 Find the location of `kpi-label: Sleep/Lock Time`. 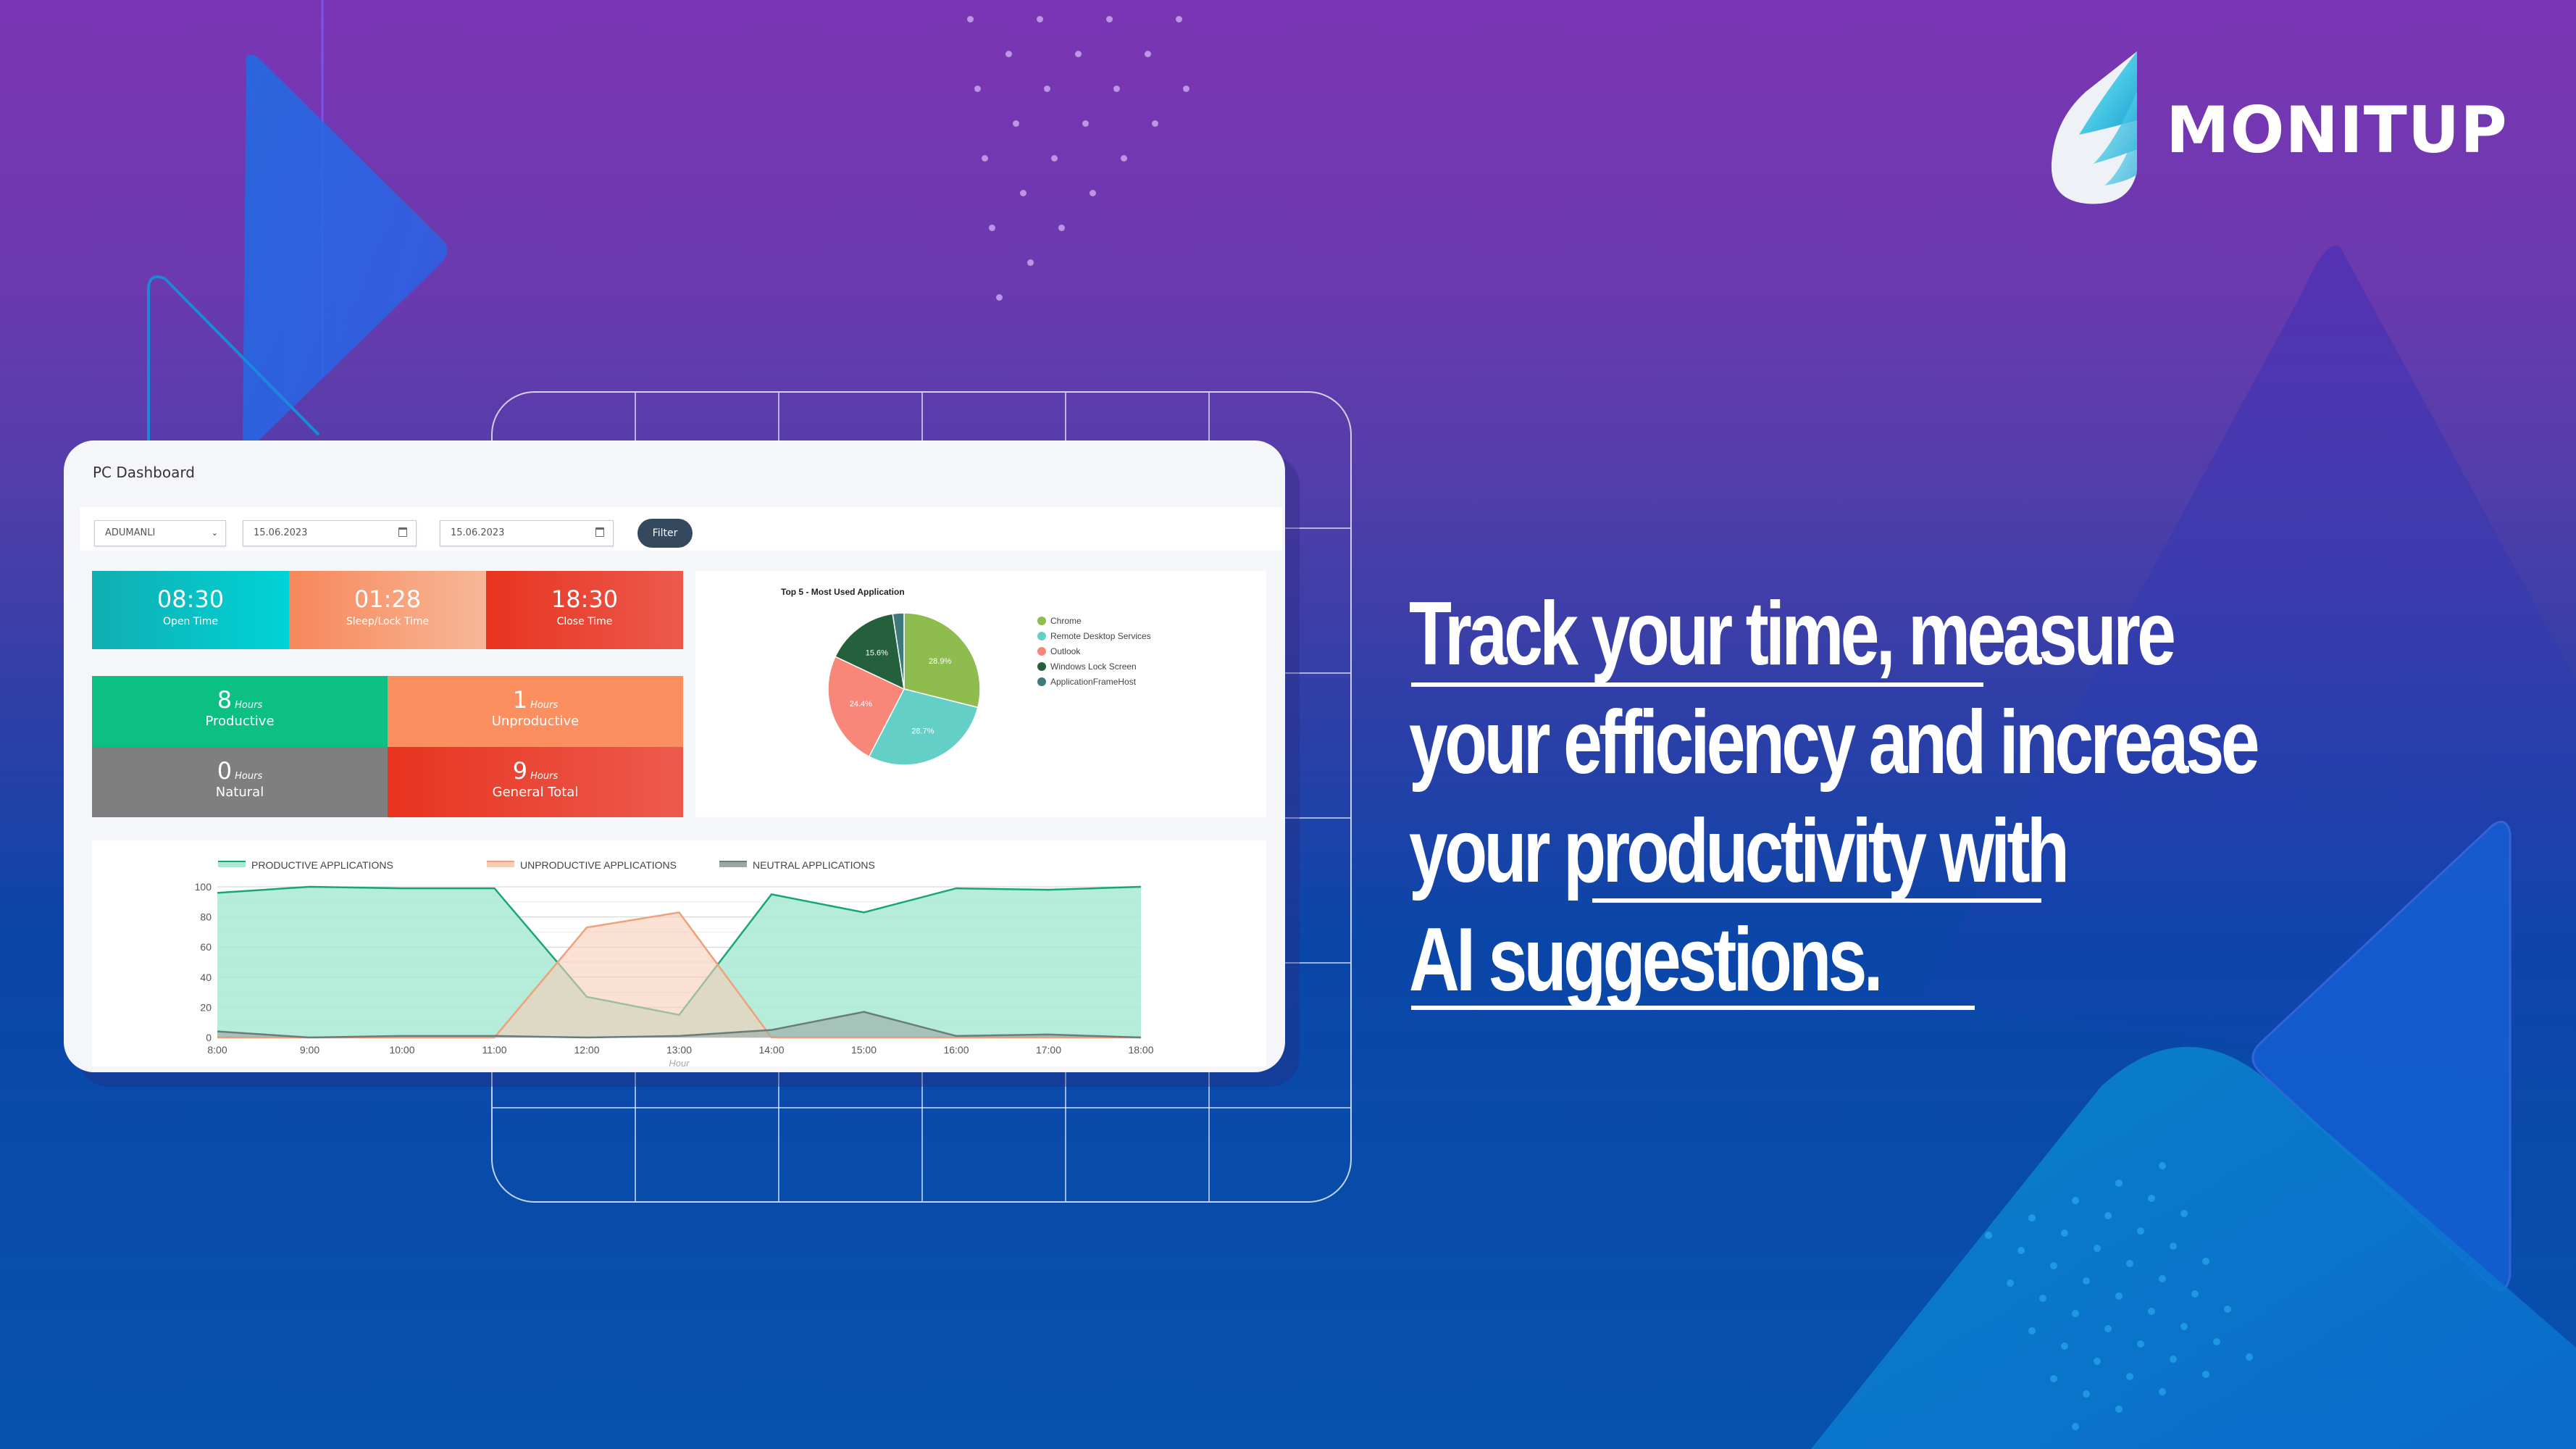

kpi-label: Sleep/Lock Time is located at coordinates (388, 622).